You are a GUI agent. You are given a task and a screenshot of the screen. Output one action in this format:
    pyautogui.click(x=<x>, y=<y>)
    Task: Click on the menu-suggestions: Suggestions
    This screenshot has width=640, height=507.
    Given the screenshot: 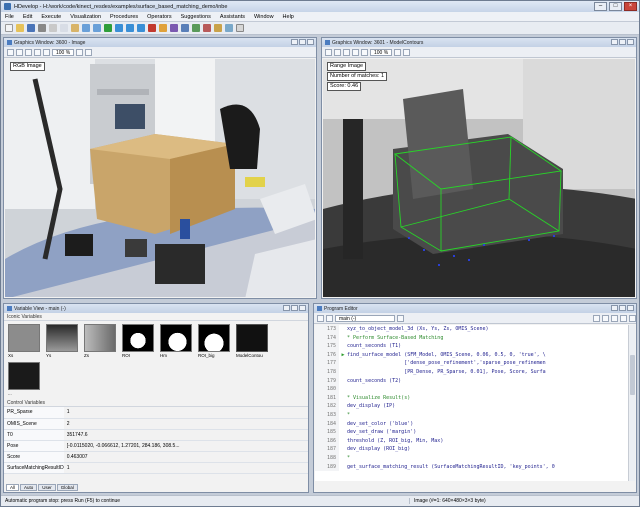 What is the action you would take?
    pyautogui.click(x=196, y=17)
    